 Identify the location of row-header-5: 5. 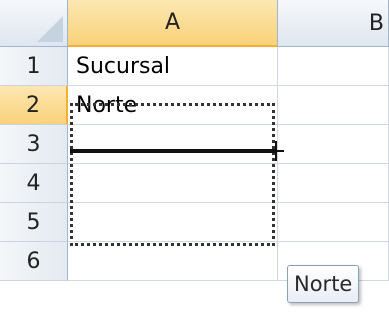
(34, 222).